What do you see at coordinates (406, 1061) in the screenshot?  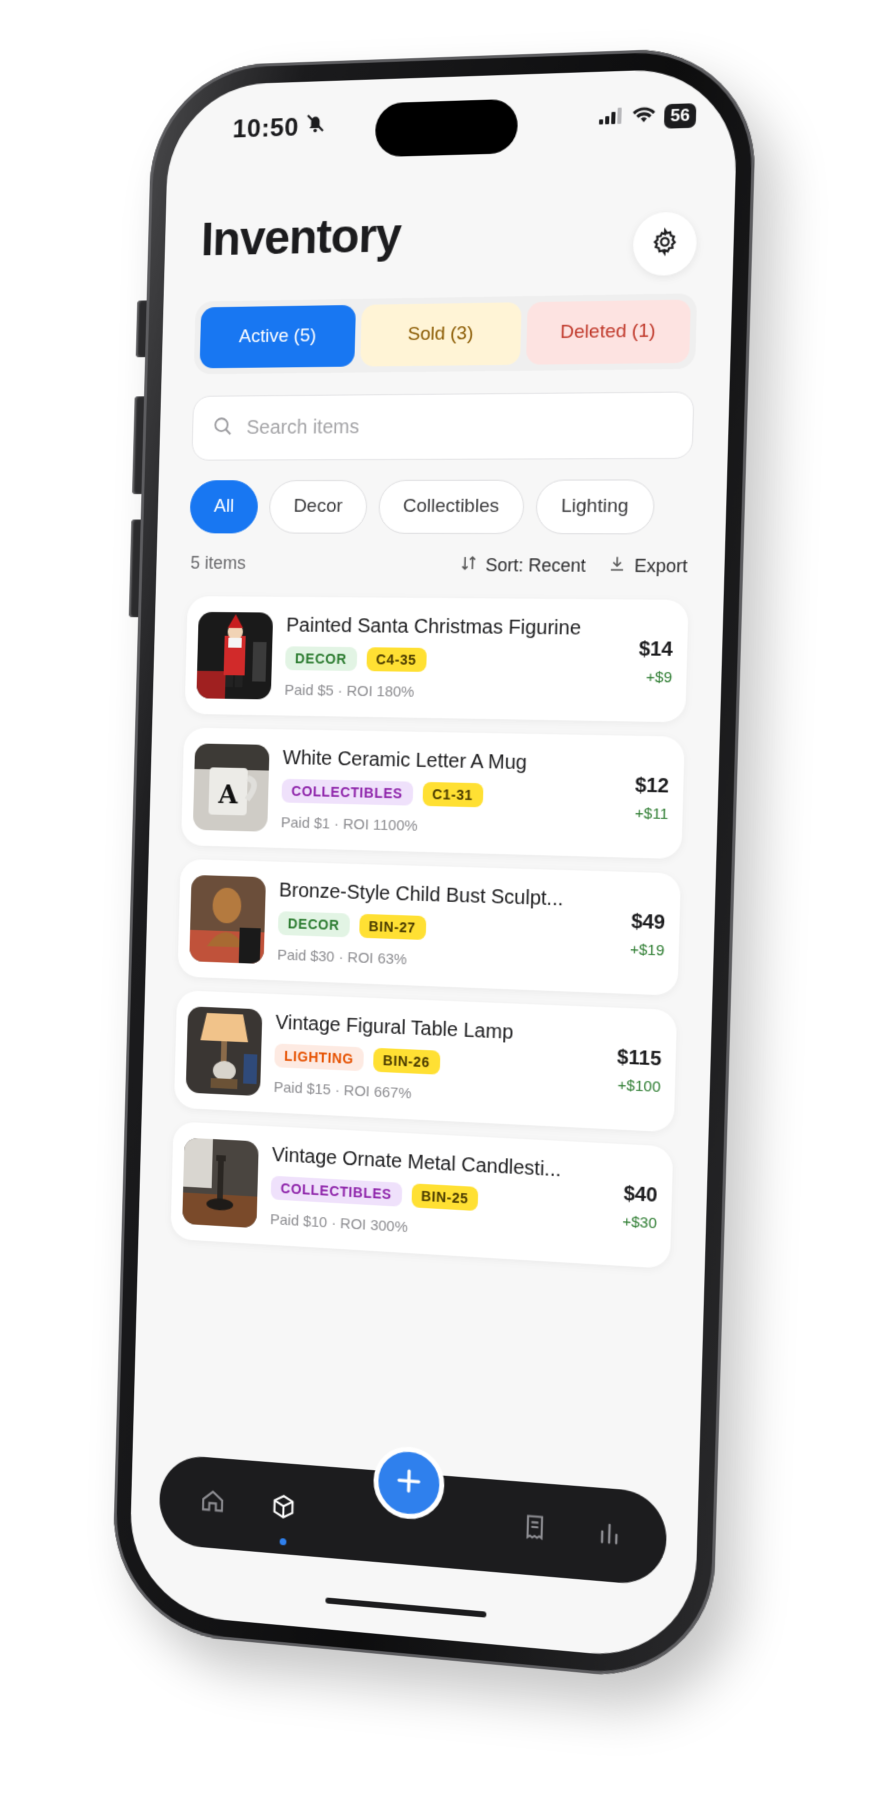 I see `bin-tag: BIN-26` at bounding box center [406, 1061].